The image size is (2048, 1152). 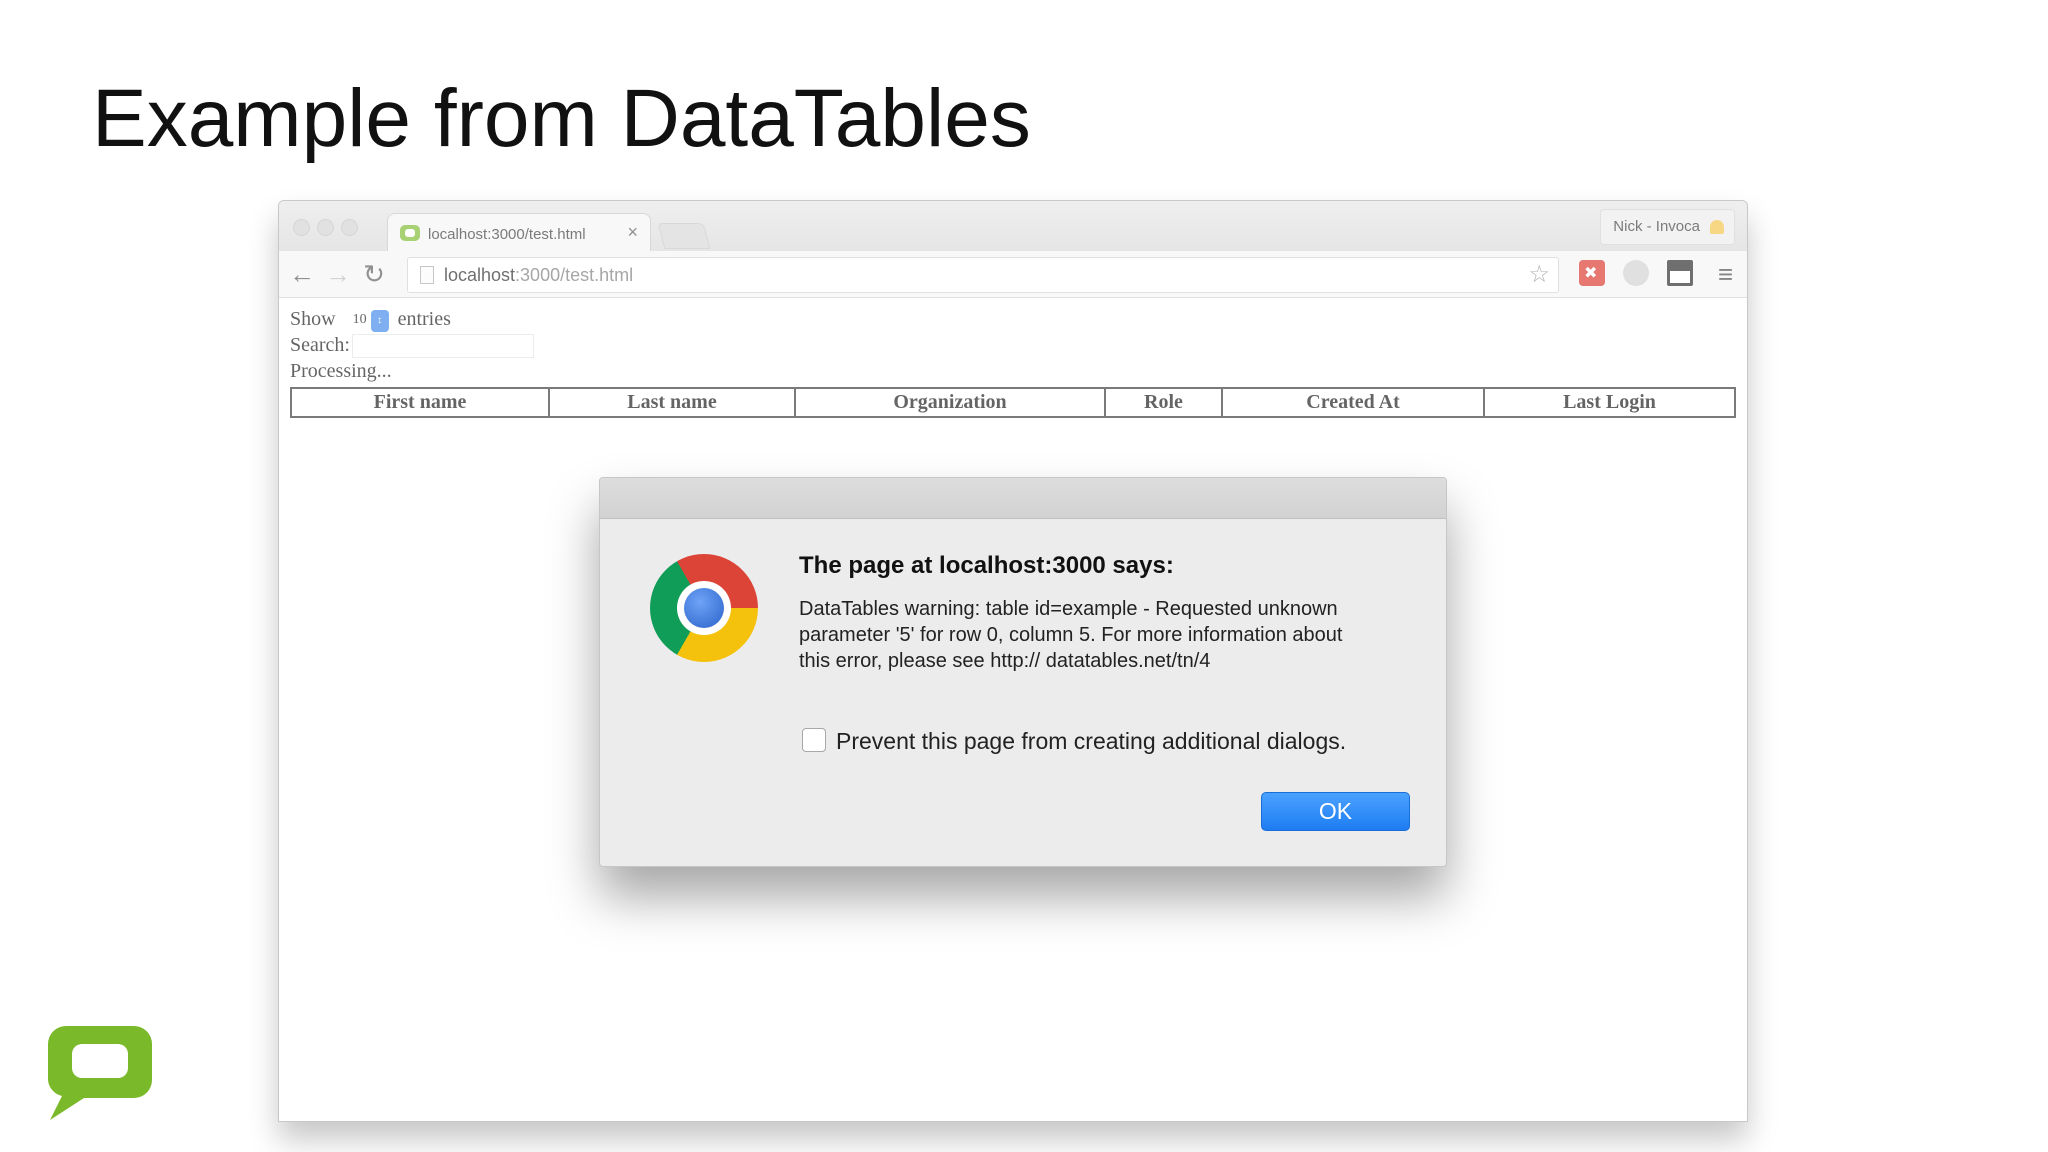 I want to click on slide-title: Example from DataTables, so click(x=561, y=118).